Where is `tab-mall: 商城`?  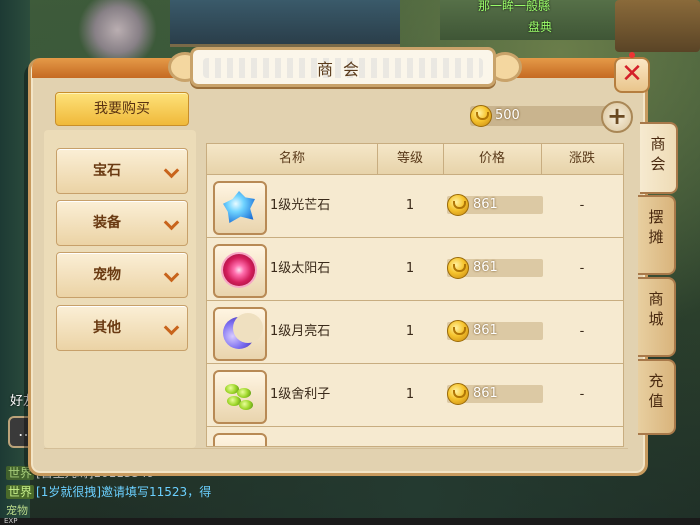 tab-mall: 商城 is located at coordinates (657, 317).